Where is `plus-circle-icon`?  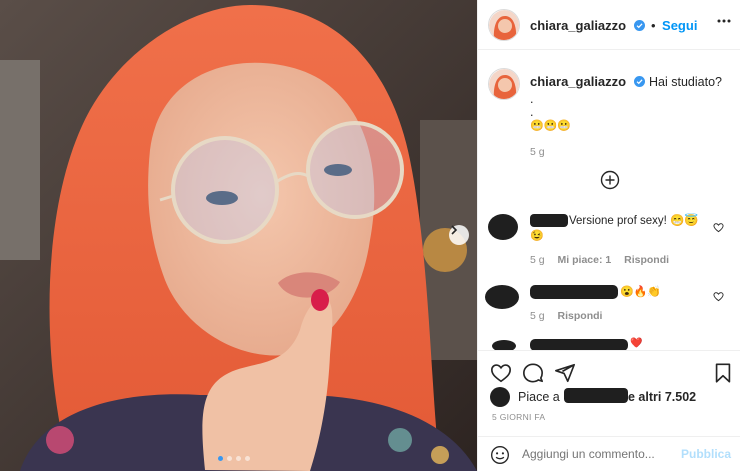
plus-circle-icon is located at coordinates (610, 180).